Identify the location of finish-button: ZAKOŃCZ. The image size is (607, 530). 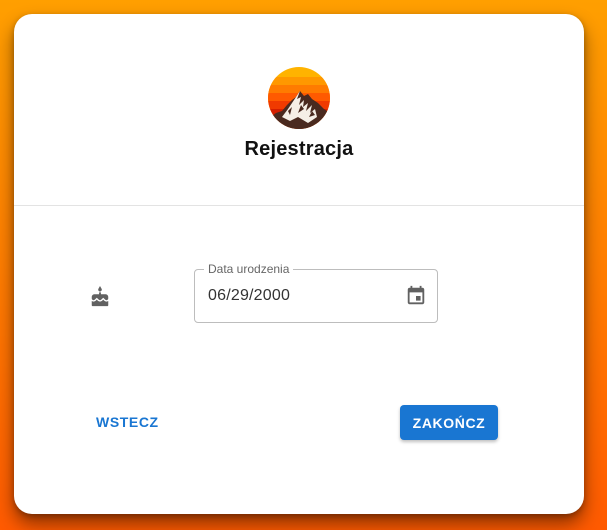
(449, 422).